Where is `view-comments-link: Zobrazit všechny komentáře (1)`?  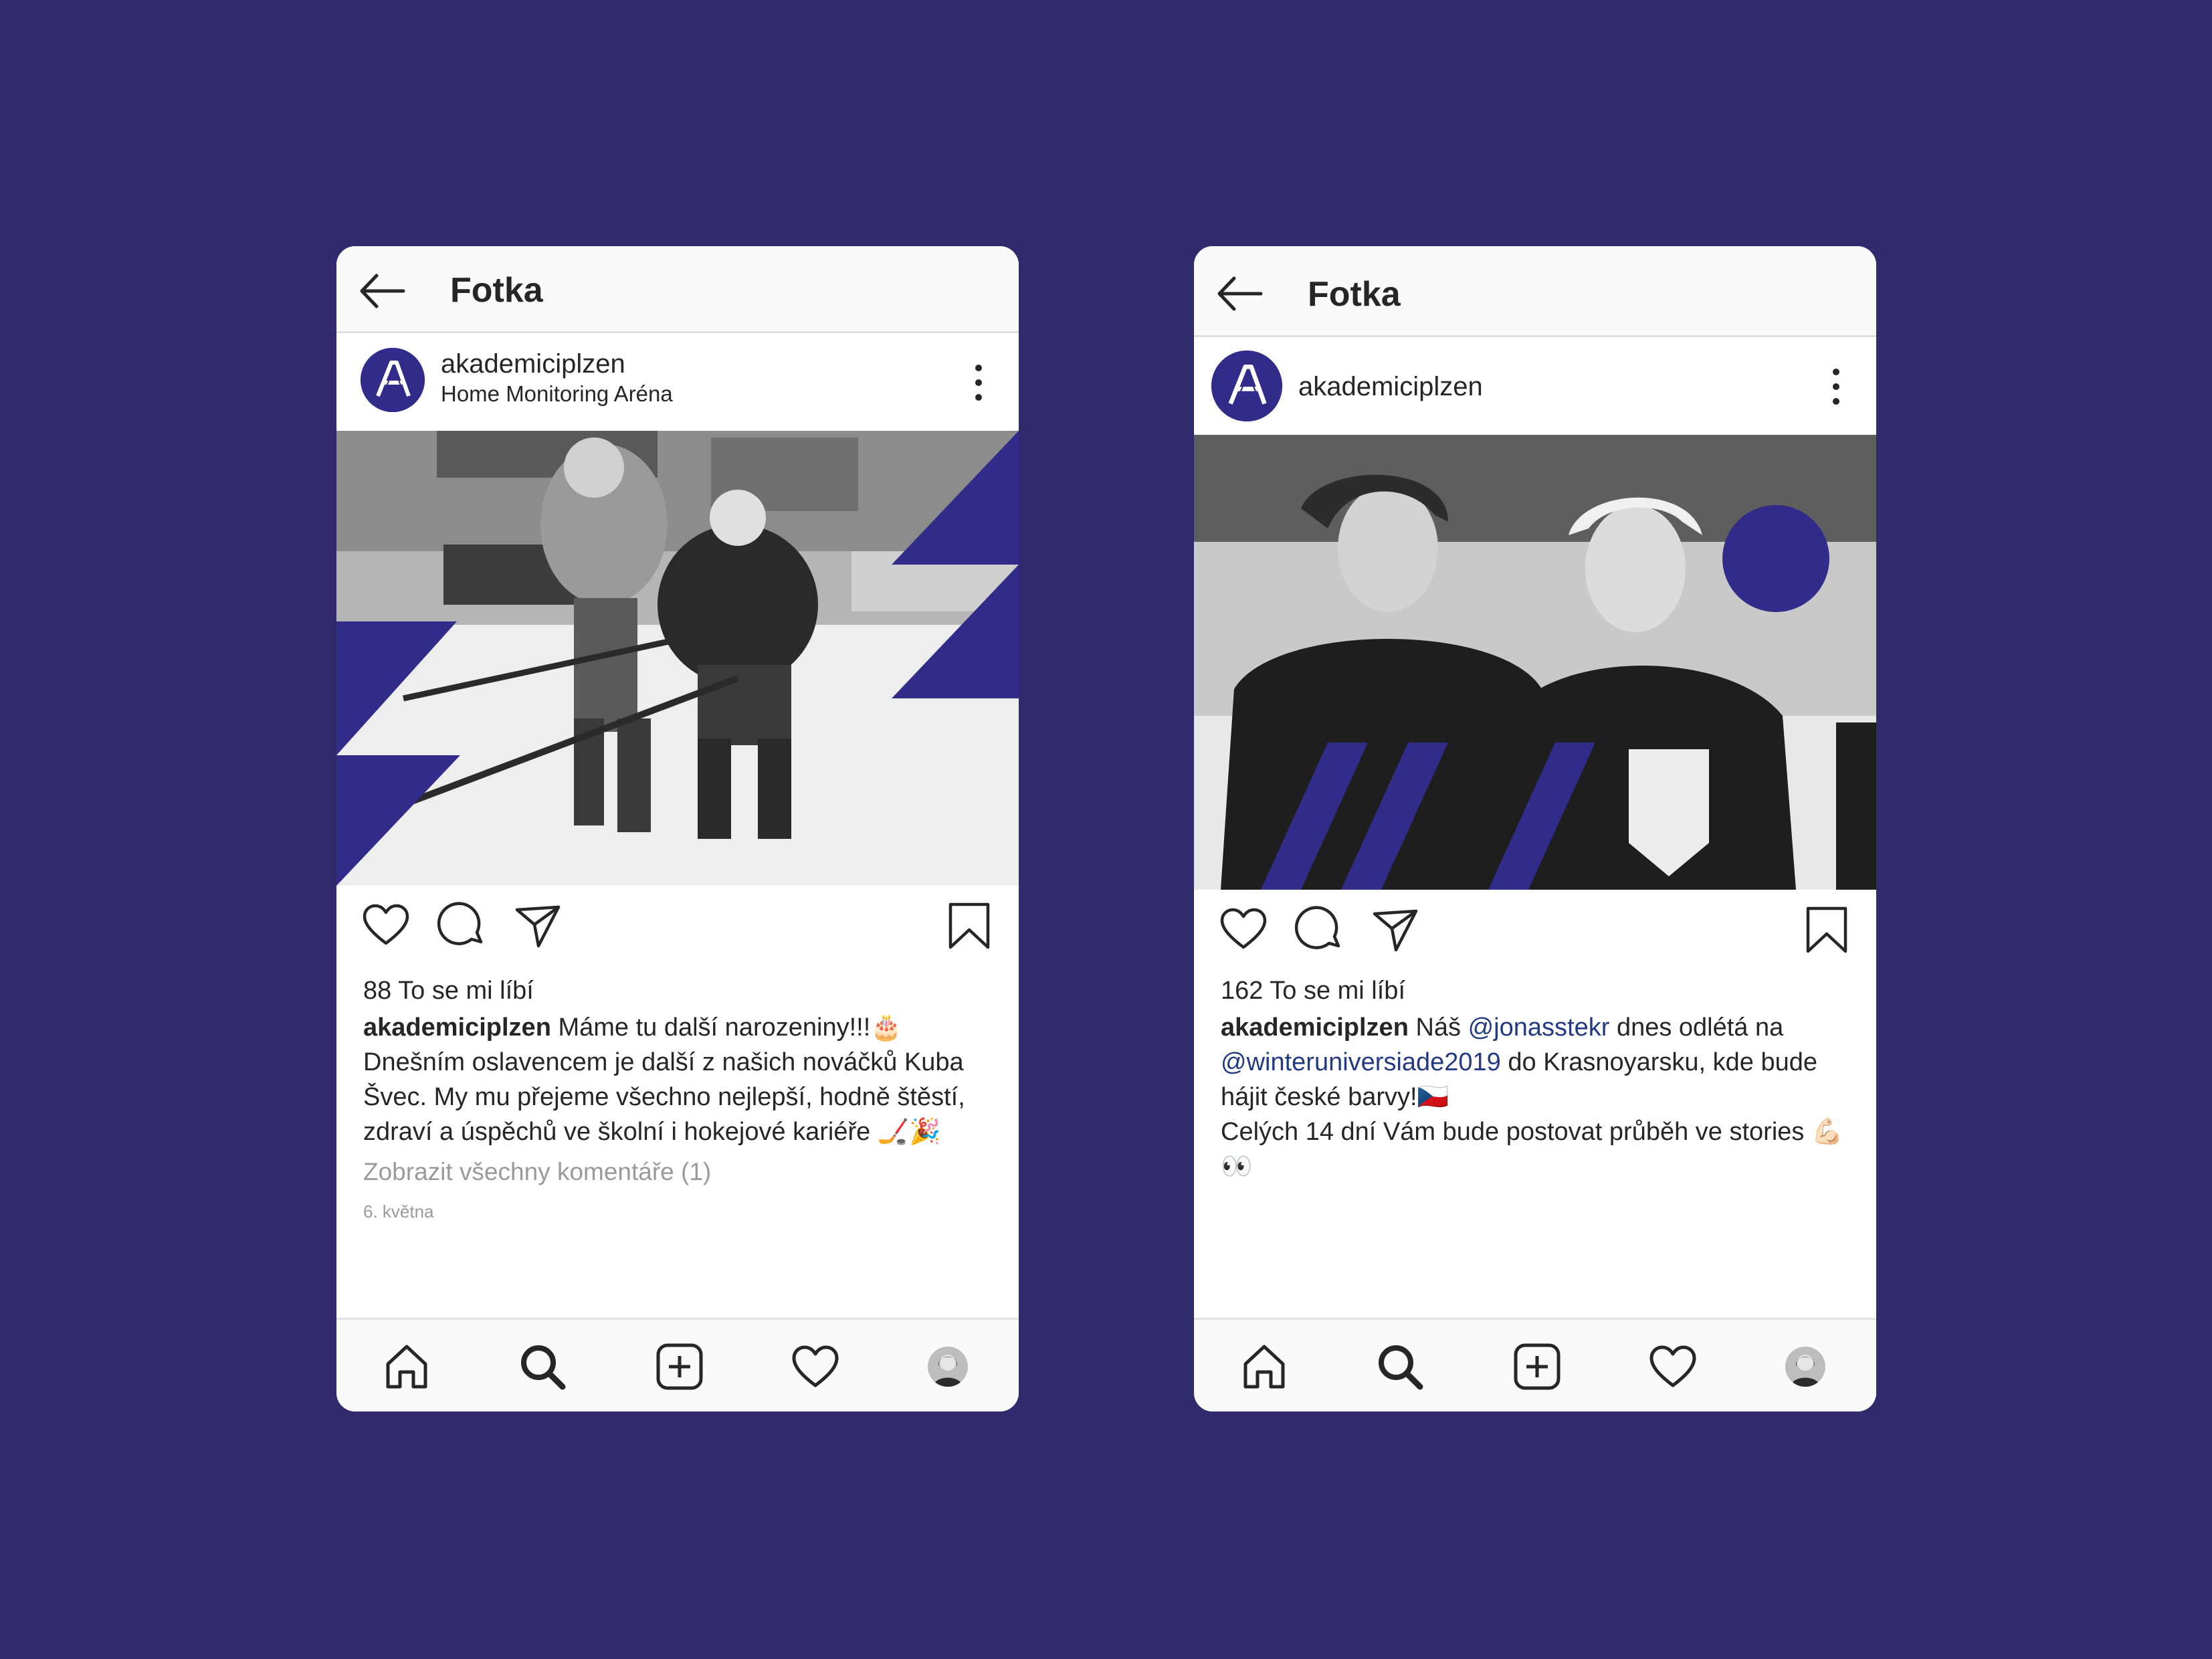 view-comments-link: Zobrazit všechny komentáře (1) is located at coordinates (537, 1172).